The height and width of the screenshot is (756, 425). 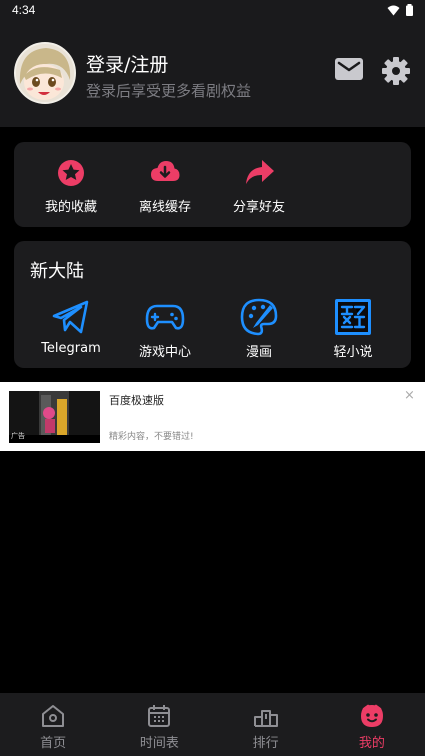 What do you see at coordinates (18, 436) in the screenshot?
I see `ad-mark: 广告` at bounding box center [18, 436].